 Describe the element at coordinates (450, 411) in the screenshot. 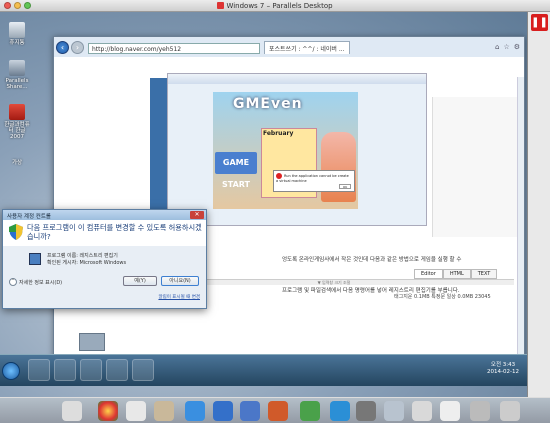

I see `parallels-dock-icon` at that location.